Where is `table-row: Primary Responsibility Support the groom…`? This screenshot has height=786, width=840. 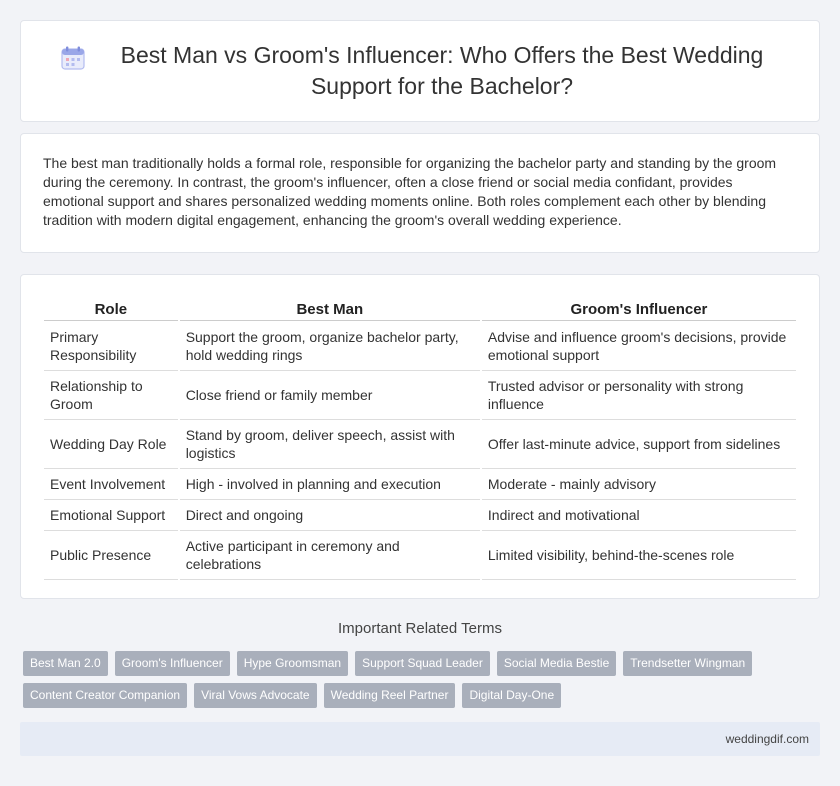
table-row: Primary Responsibility Support the groom… is located at coordinates (420, 346).